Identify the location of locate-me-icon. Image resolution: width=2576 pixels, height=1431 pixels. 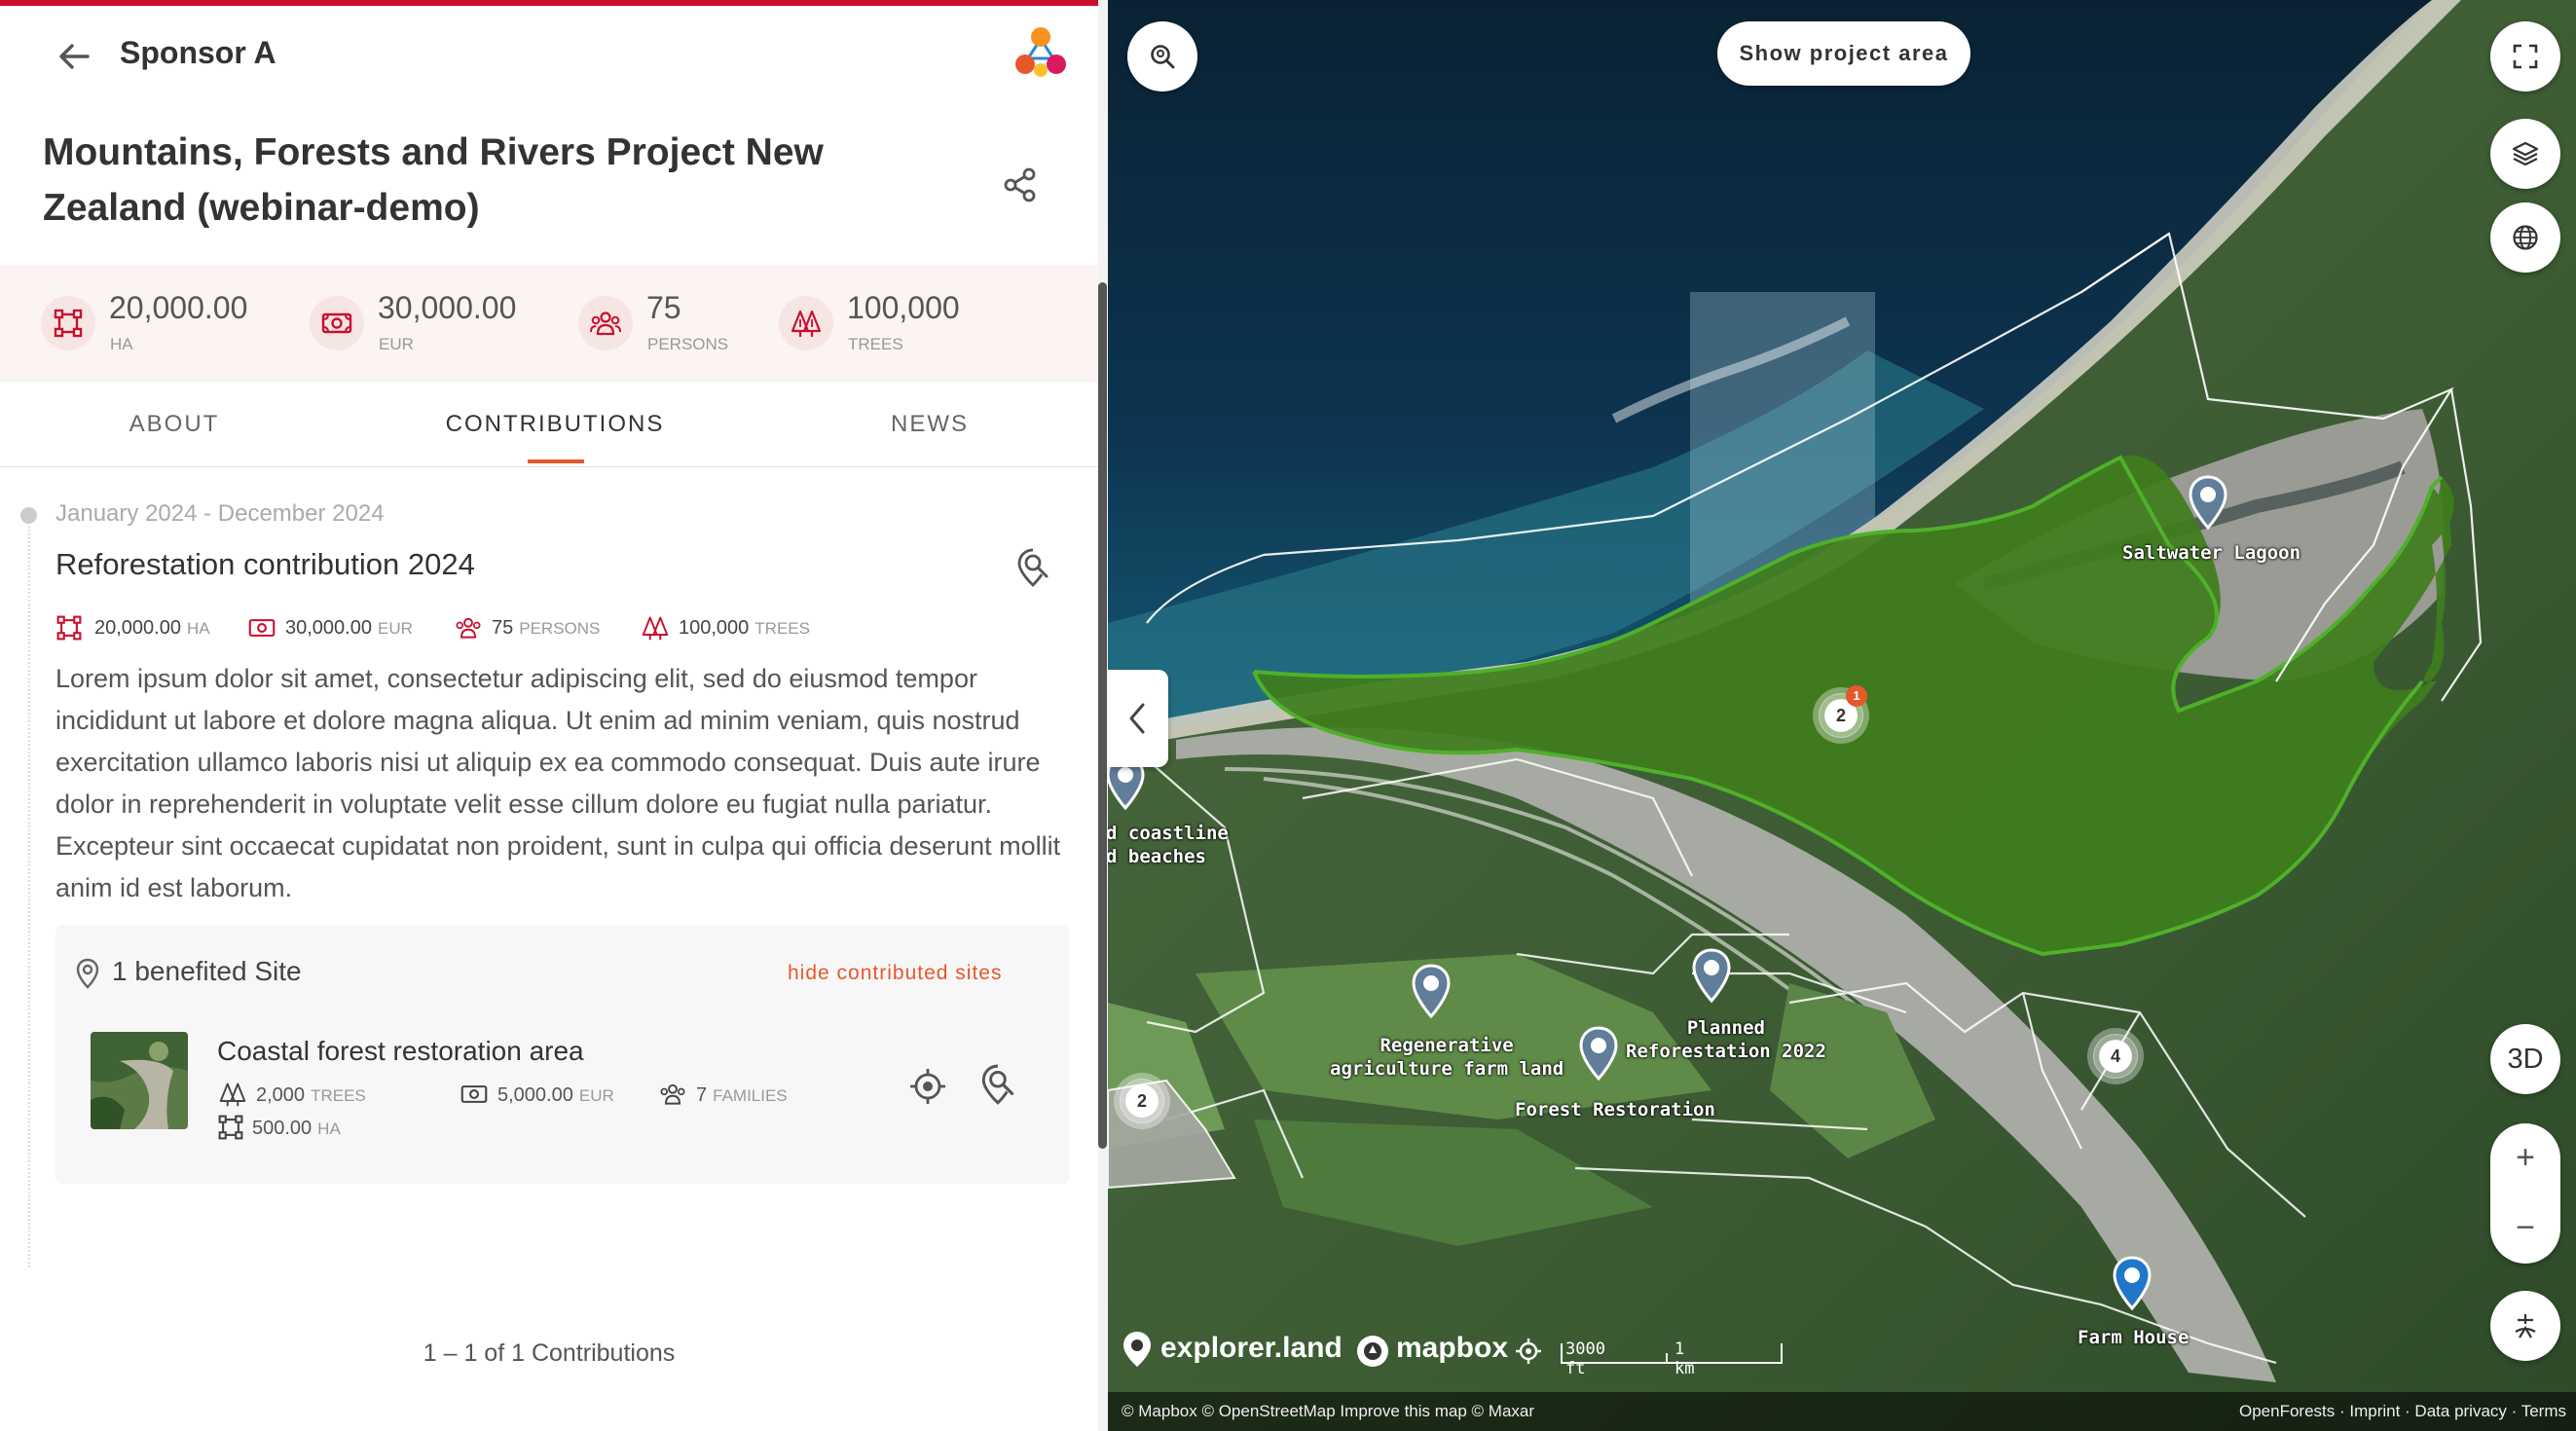
(1528, 1351).